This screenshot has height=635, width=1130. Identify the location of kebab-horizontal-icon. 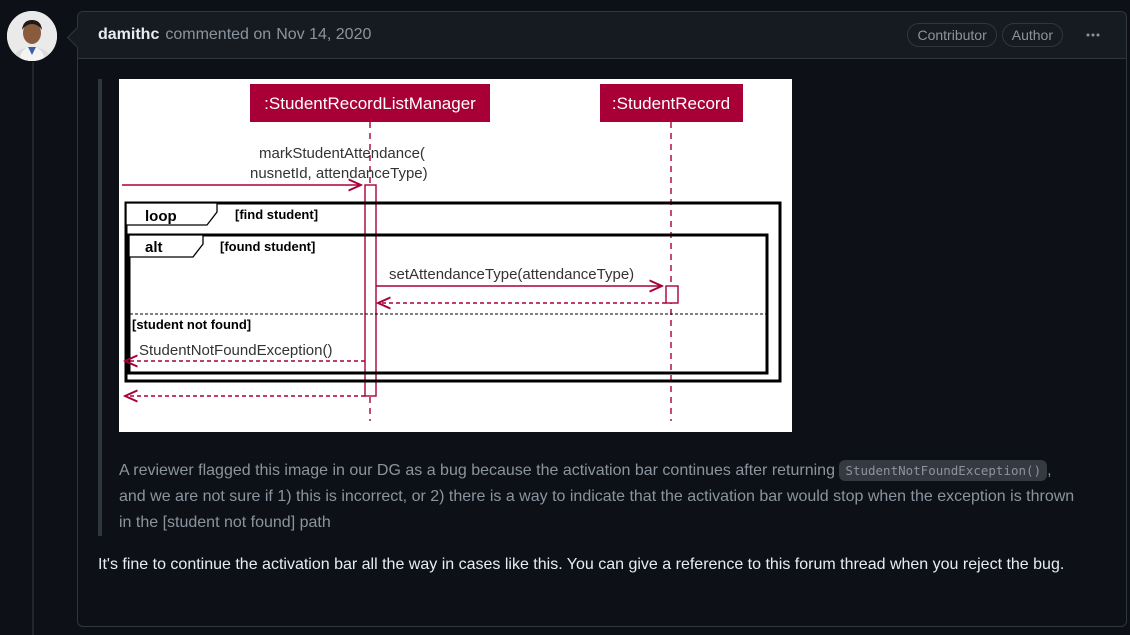
(1093, 35).